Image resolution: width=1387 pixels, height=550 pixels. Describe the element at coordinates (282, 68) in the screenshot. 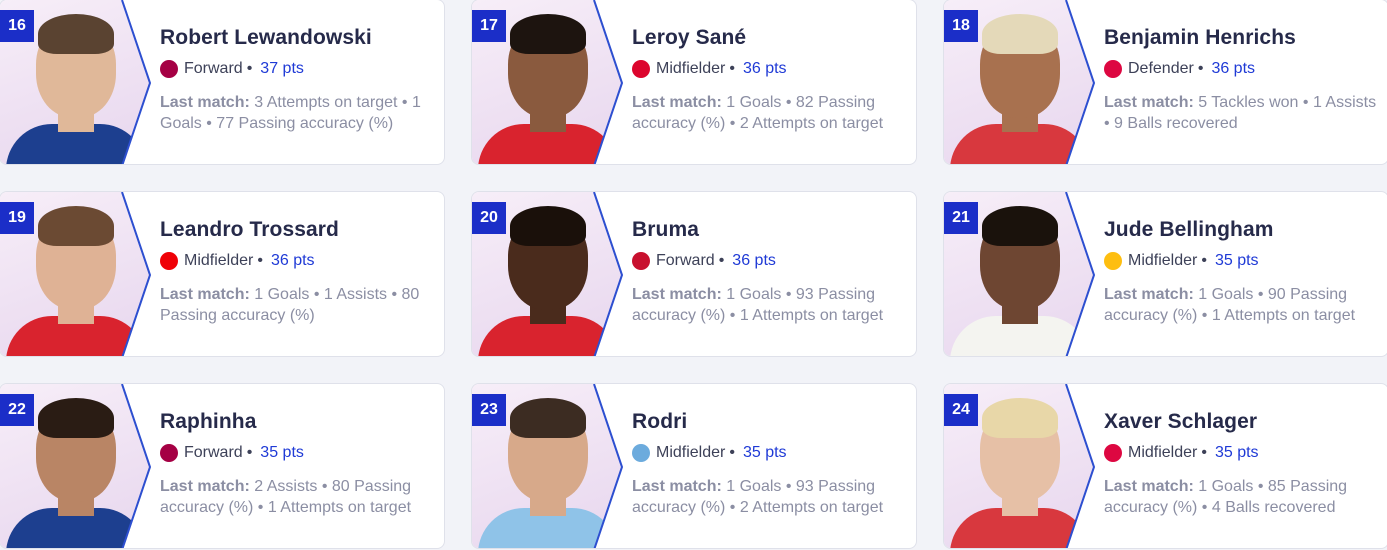

I see `player-points: 37 pts` at that location.